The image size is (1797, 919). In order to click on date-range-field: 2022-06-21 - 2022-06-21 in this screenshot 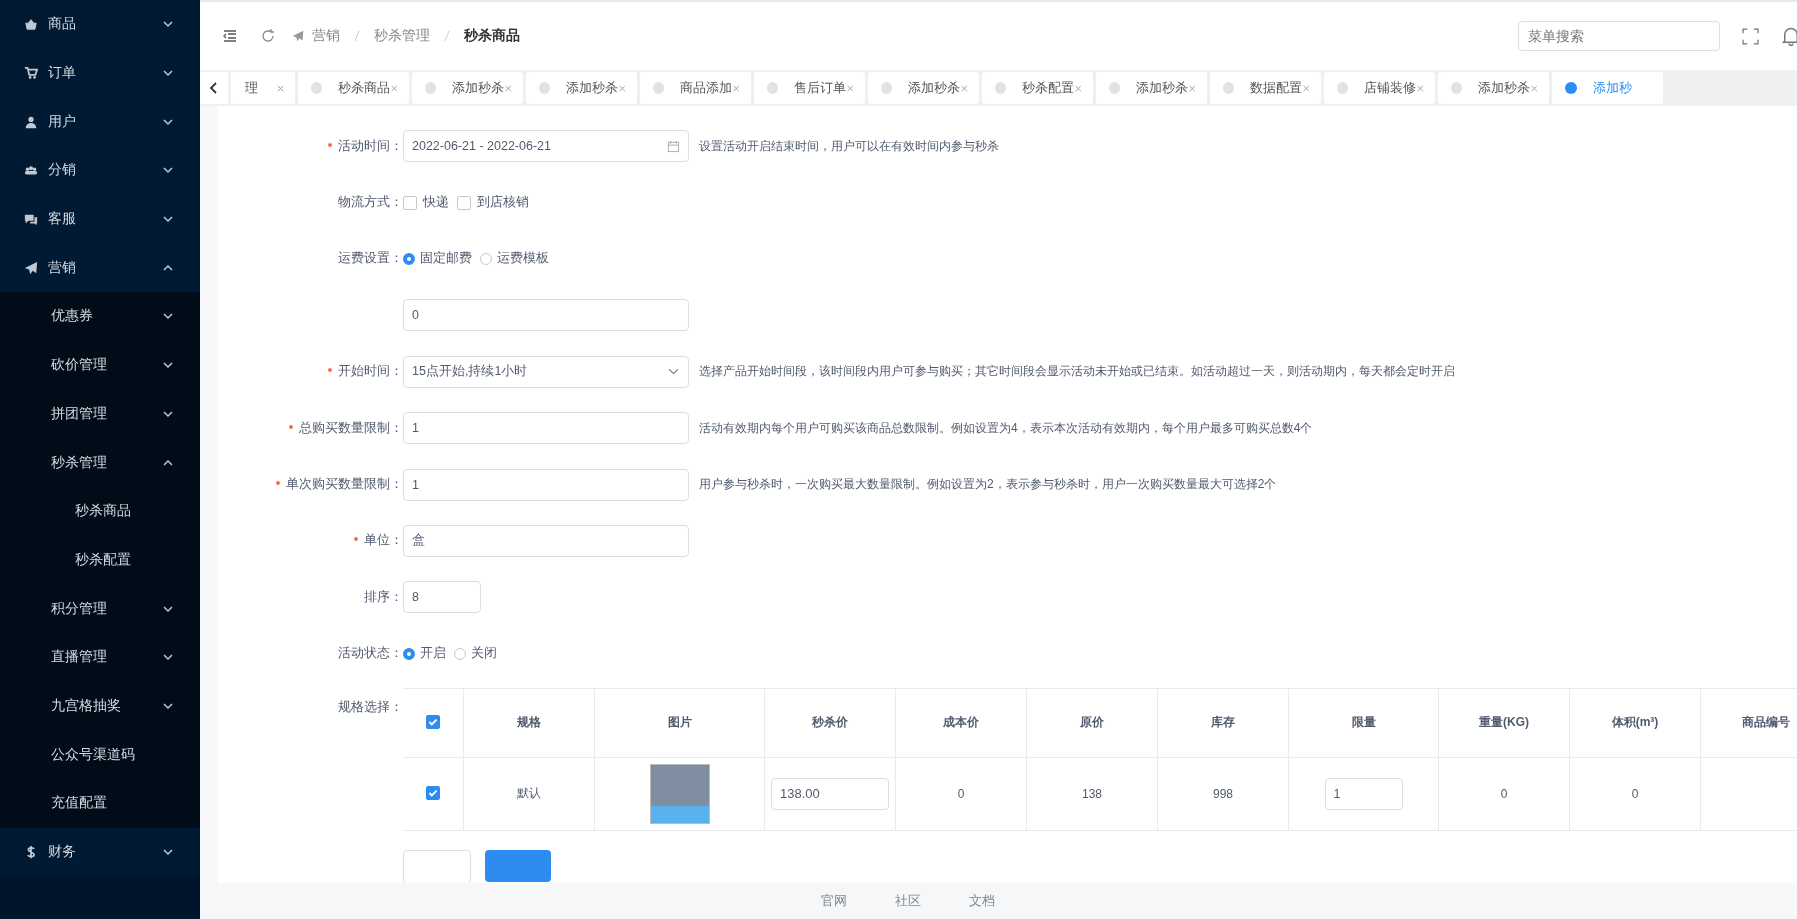, I will do `click(546, 146)`.